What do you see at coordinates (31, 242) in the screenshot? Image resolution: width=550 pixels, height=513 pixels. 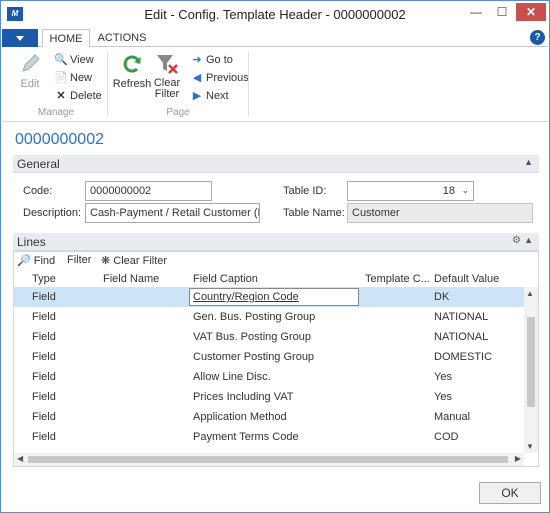 I see `lines-title: Lines` at bounding box center [31, 242].